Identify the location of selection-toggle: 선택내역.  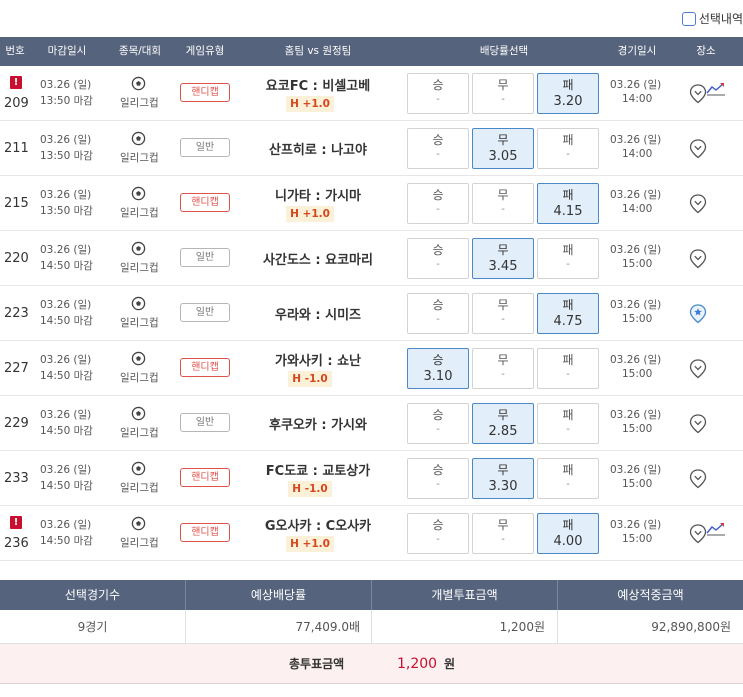
(712, 18).